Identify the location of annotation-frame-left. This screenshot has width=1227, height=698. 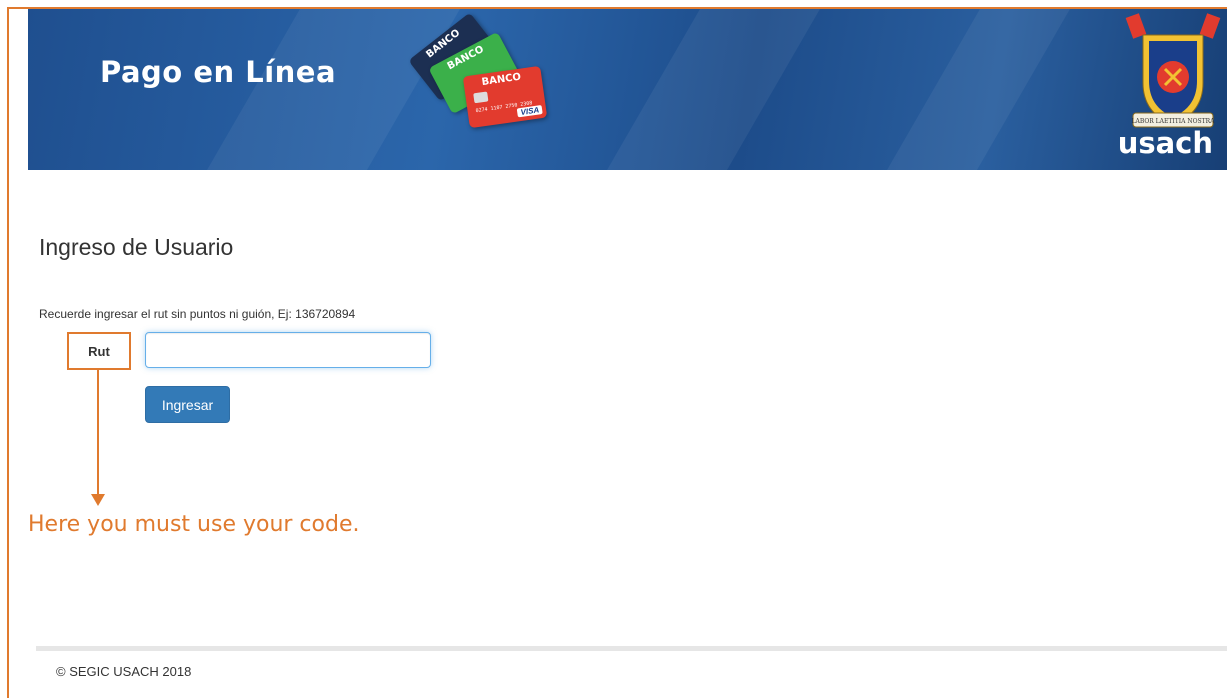
(8, 352).